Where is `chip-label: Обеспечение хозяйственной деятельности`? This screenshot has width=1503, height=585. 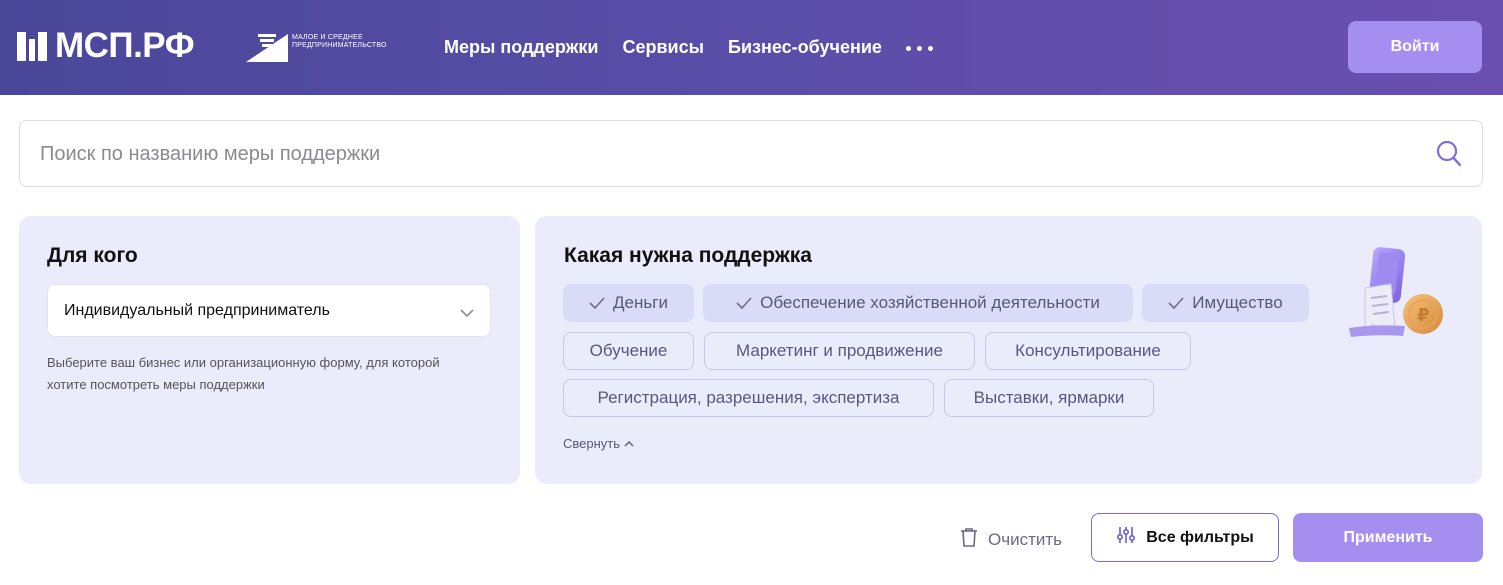 chip-label: Обеспечение хозяйственной деятельности is located at coordinates (930, 302).